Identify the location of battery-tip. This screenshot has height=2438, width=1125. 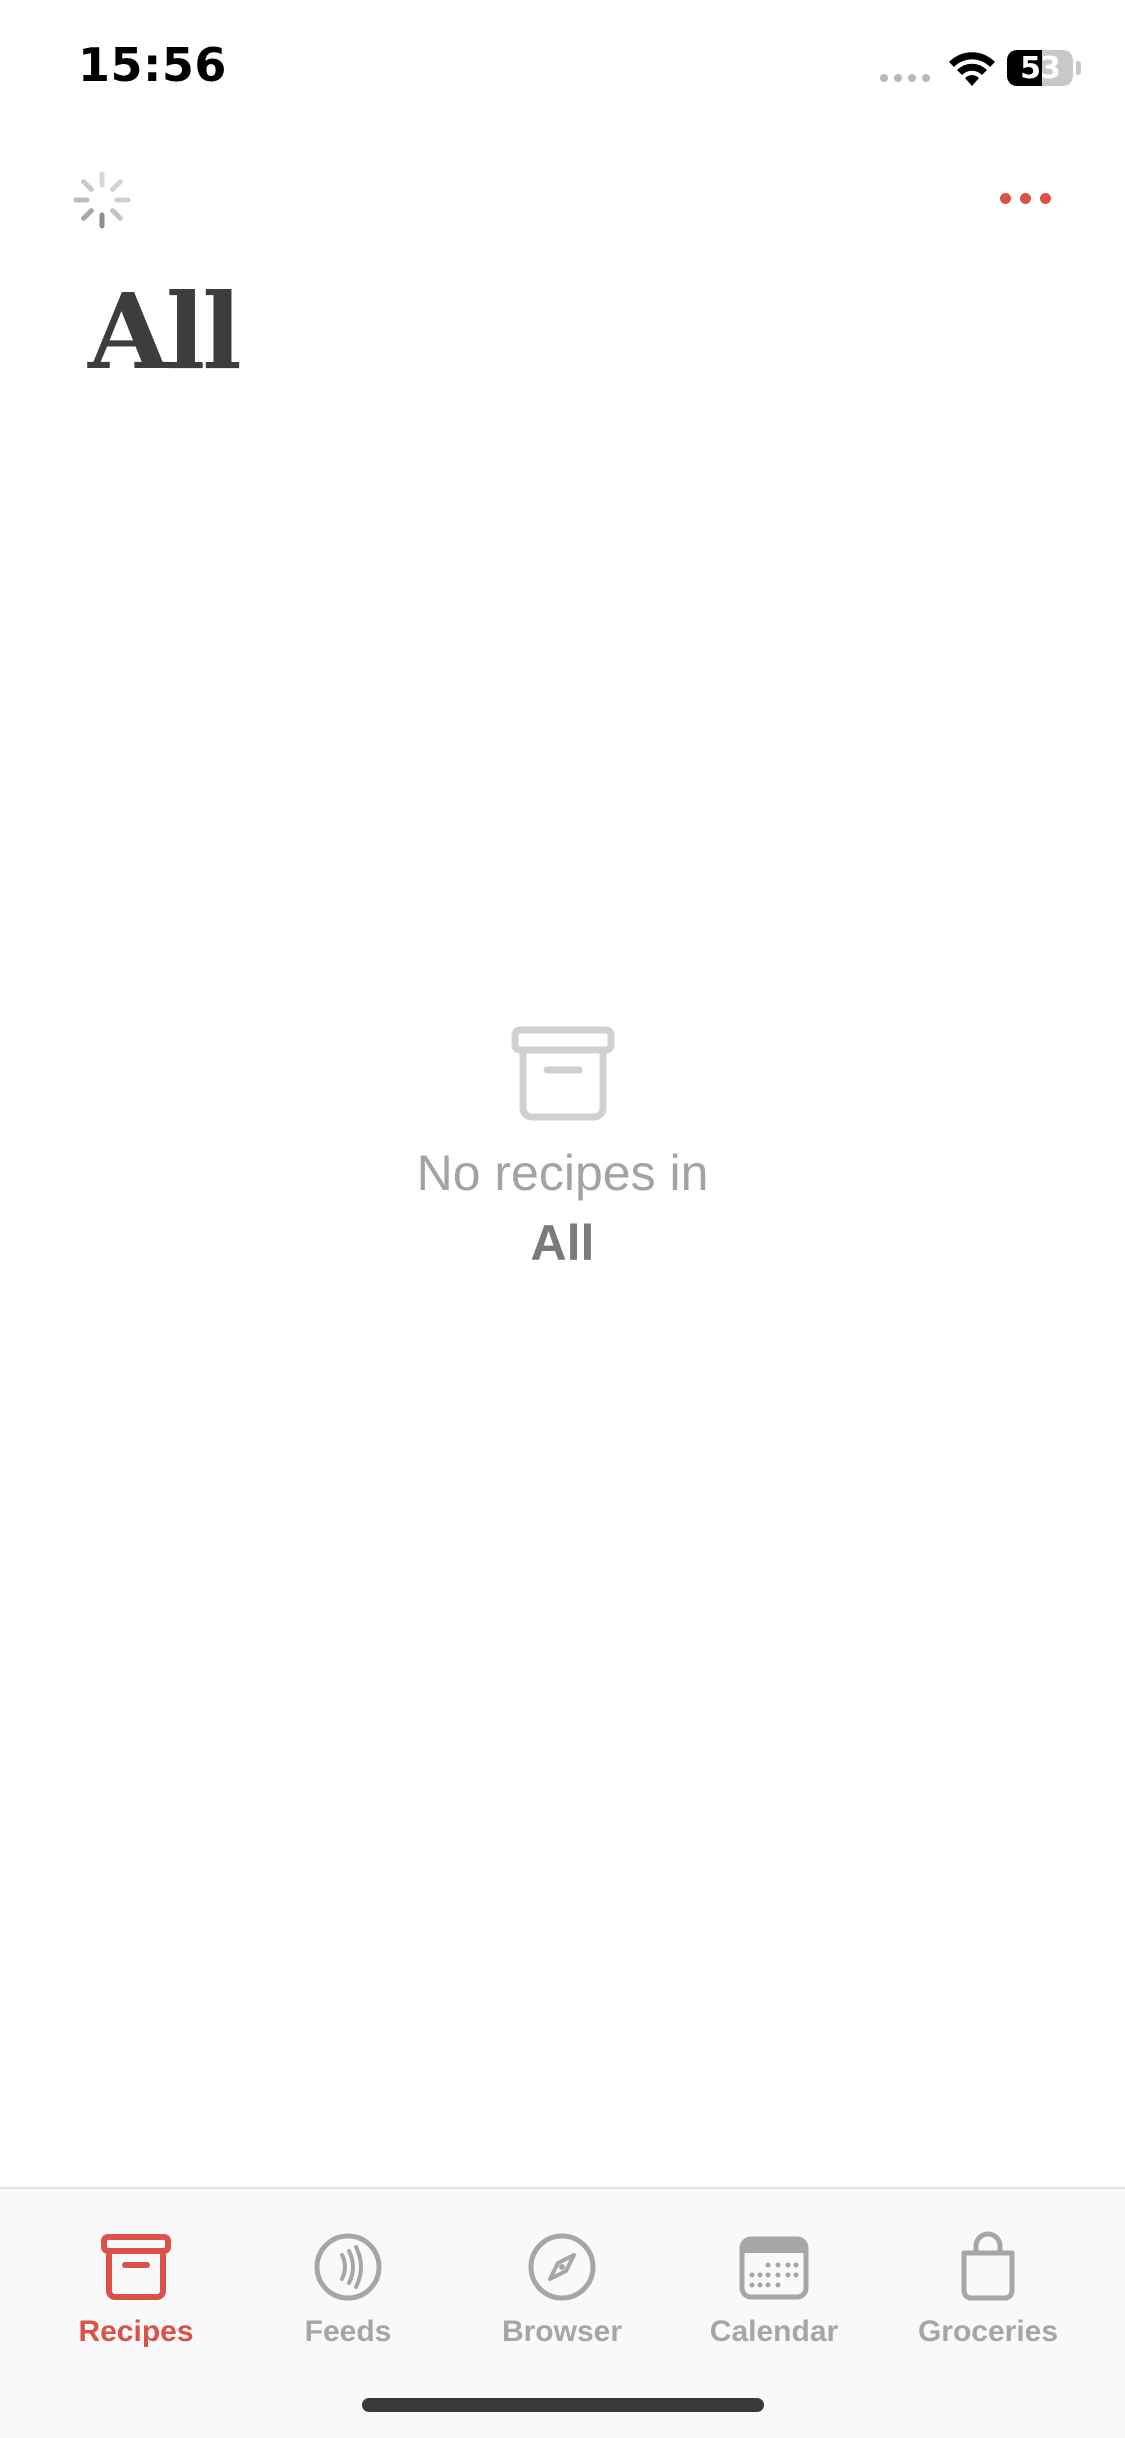
(1078, 68).